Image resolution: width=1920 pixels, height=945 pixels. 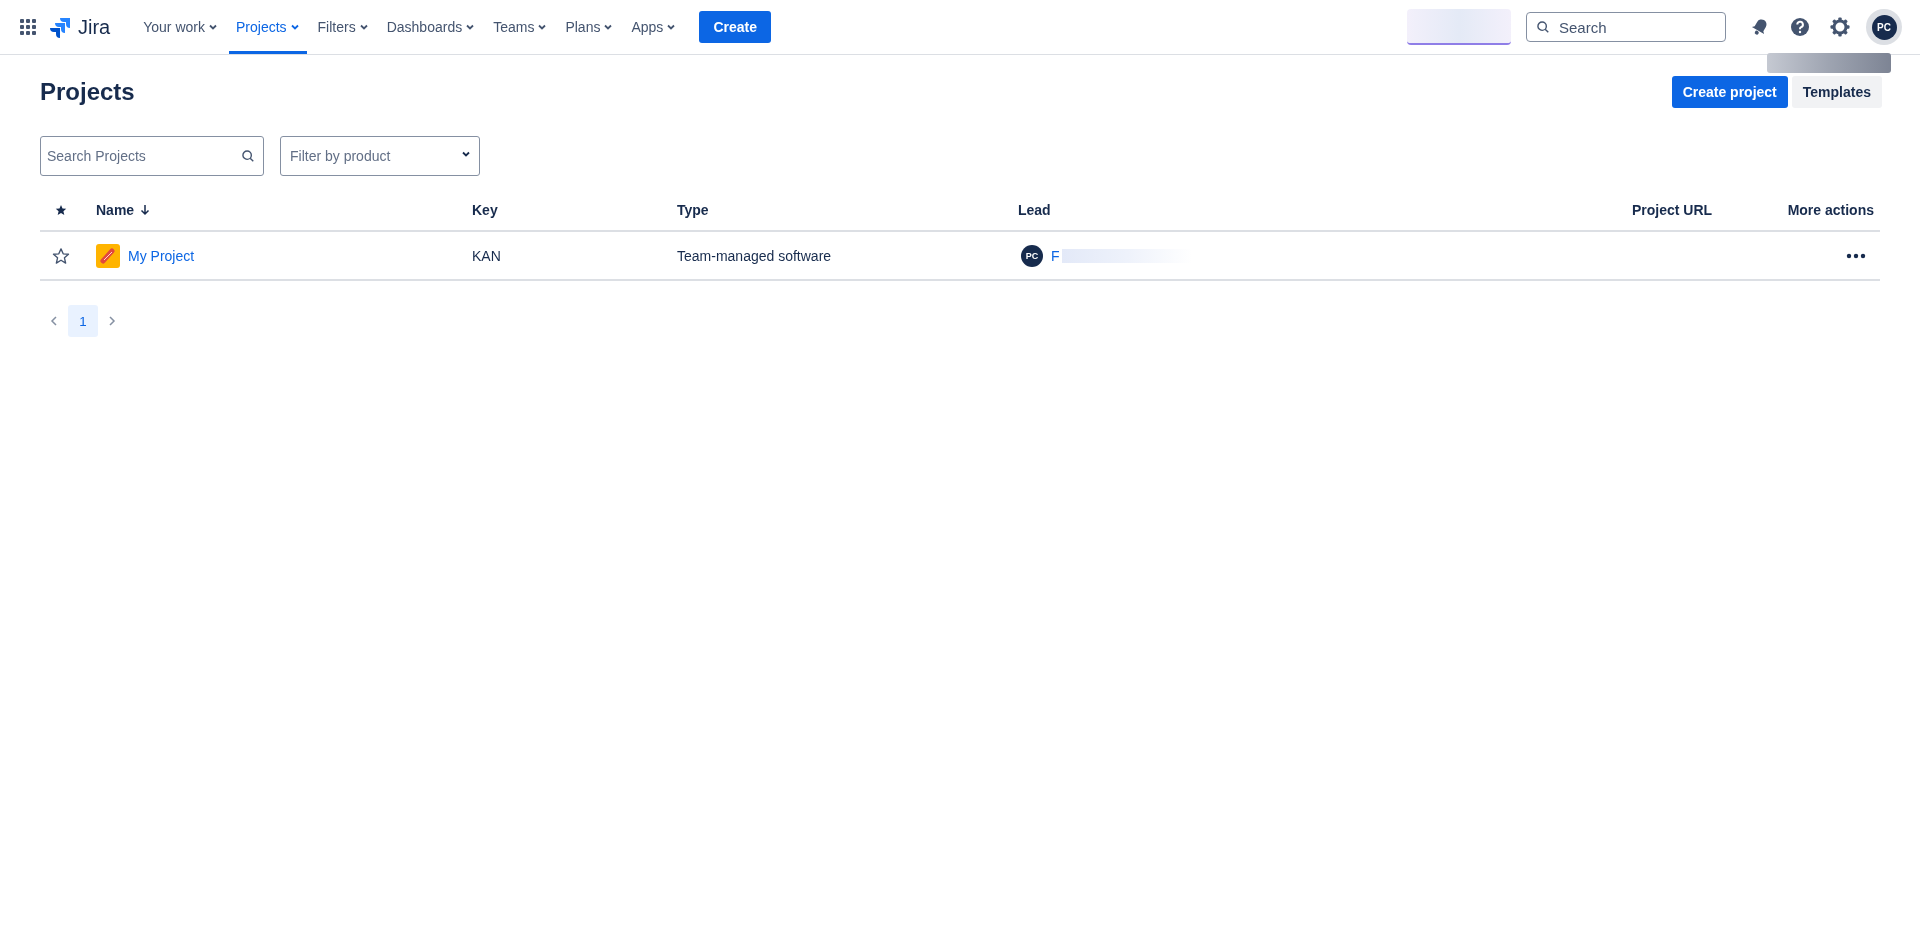 I want to click on help-icon, so click(x=1800, y=27).